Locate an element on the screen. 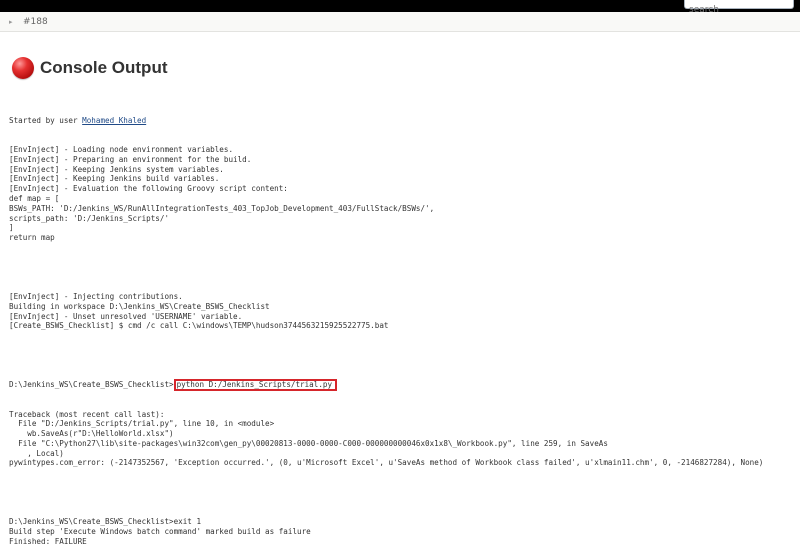  page-heading: Console Output is located at coordinates (89, 68).